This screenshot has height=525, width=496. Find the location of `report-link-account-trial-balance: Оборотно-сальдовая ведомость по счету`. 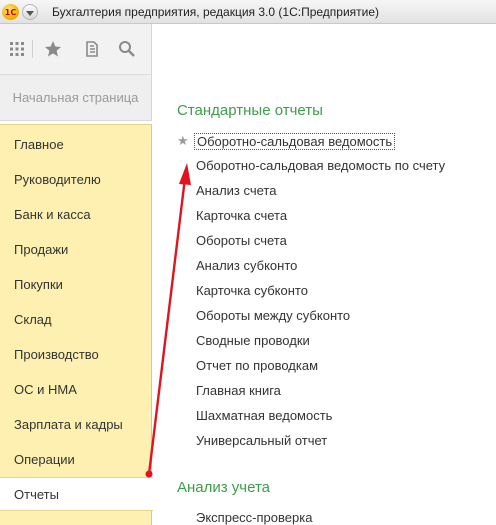

report-link-account-trial-balance: Оборотно-сальдовая ведомость по счету is located at coordinates (320, 165).